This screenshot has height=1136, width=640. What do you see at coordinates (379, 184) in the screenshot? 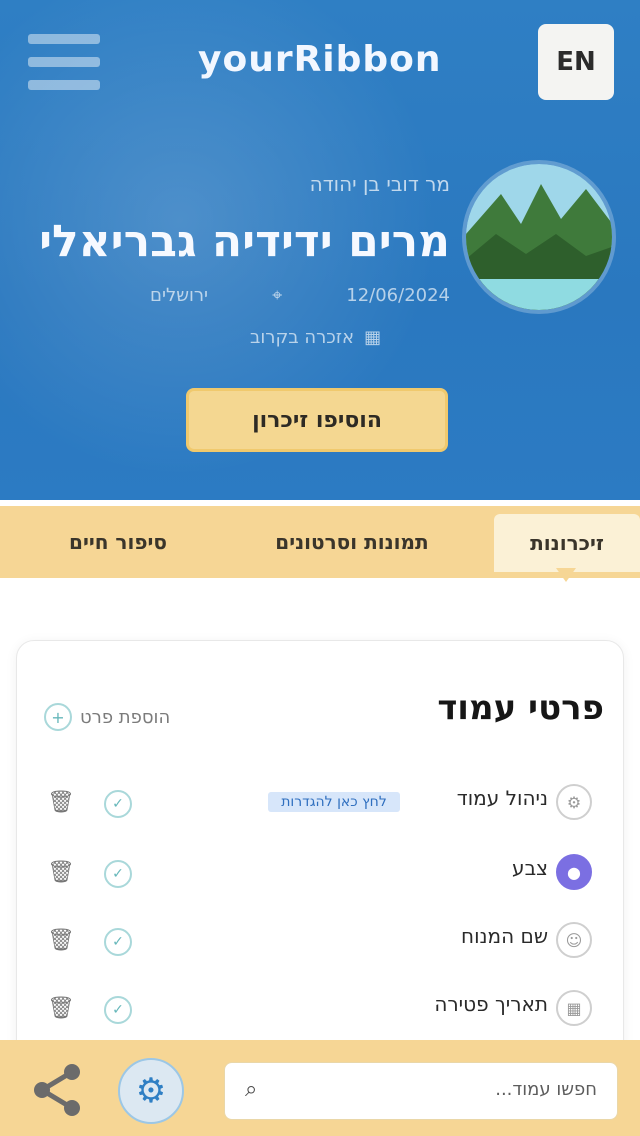
I see `profile-subtitle: מר דובי בן יהודה` at bounding box center [379, 184].